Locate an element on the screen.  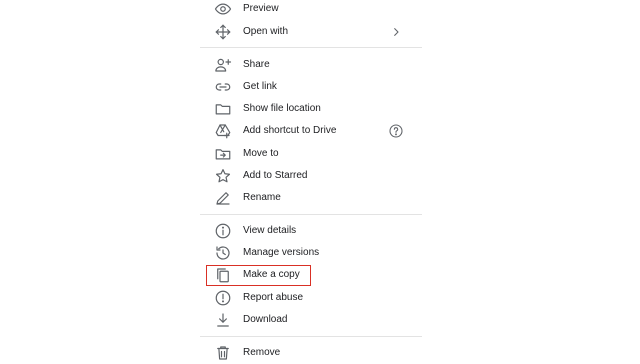
menu-item-make-a-copy: Make a copy is located at coordinates (311, 275).